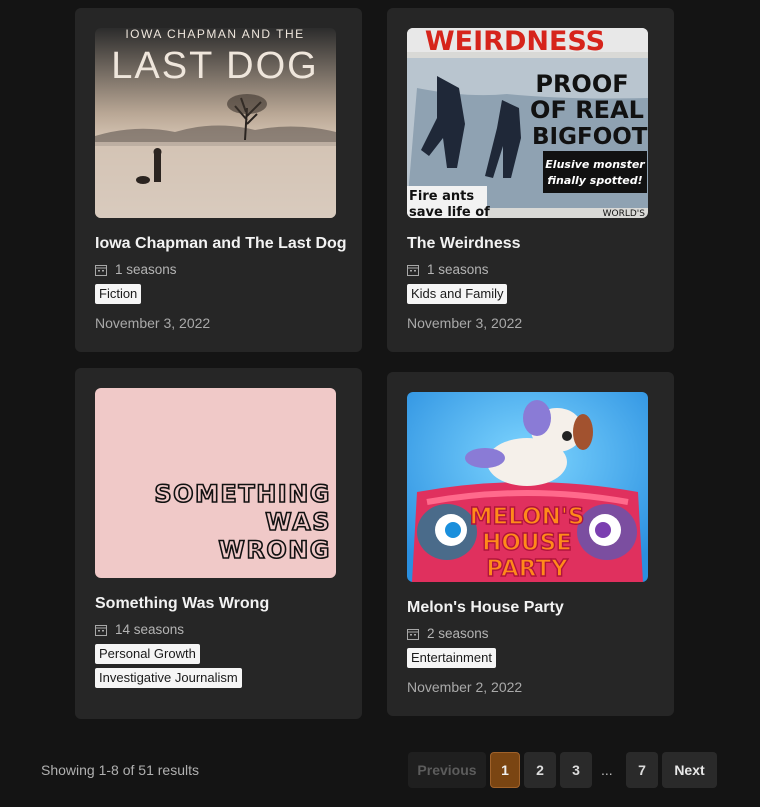  I want to click on page-button-2: 2, so click(540, 770).